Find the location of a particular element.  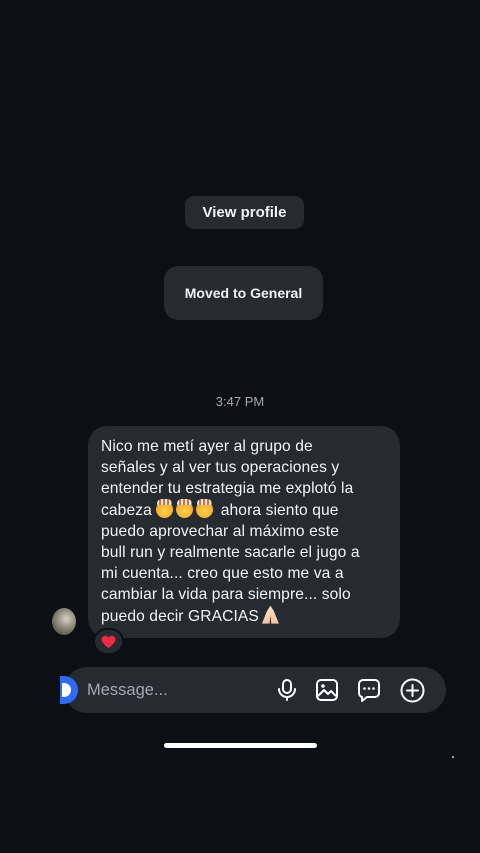

message-line: puedo decir GRACIAS is located at coordinates (180, 616).